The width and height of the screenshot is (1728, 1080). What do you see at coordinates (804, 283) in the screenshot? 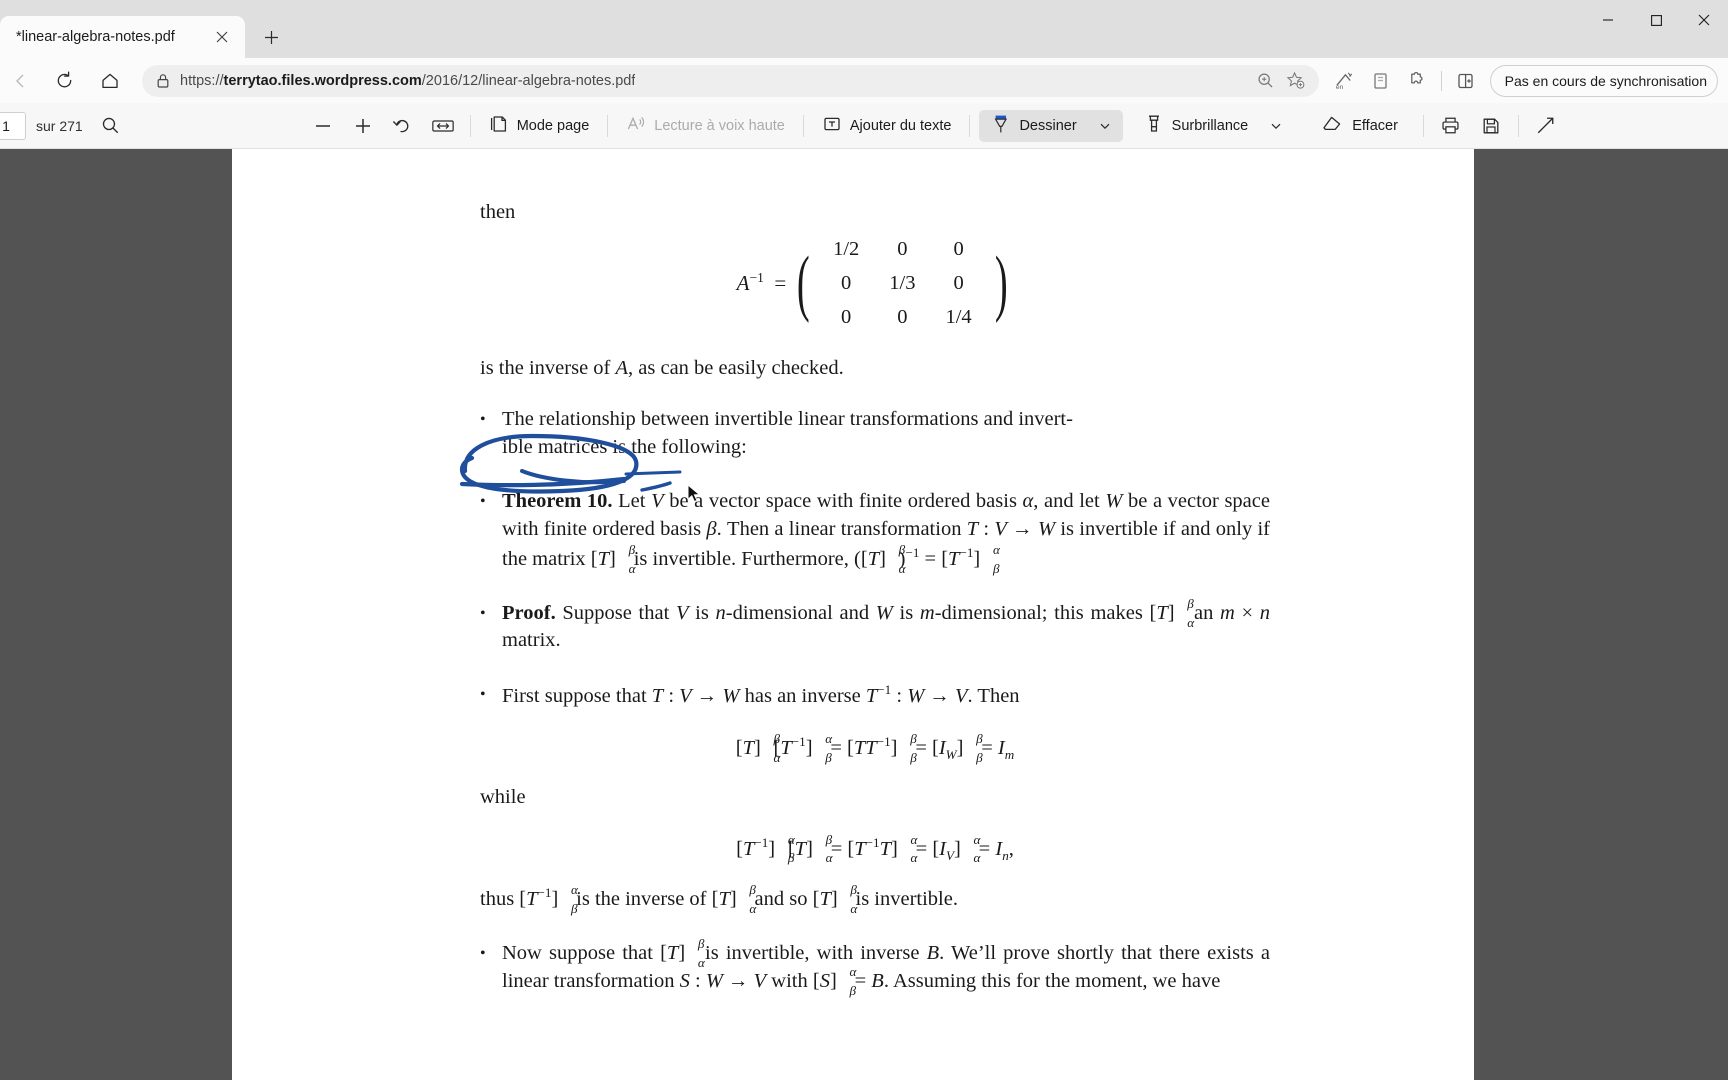
I see `left-paren: (` at bounding box center [804, 283].